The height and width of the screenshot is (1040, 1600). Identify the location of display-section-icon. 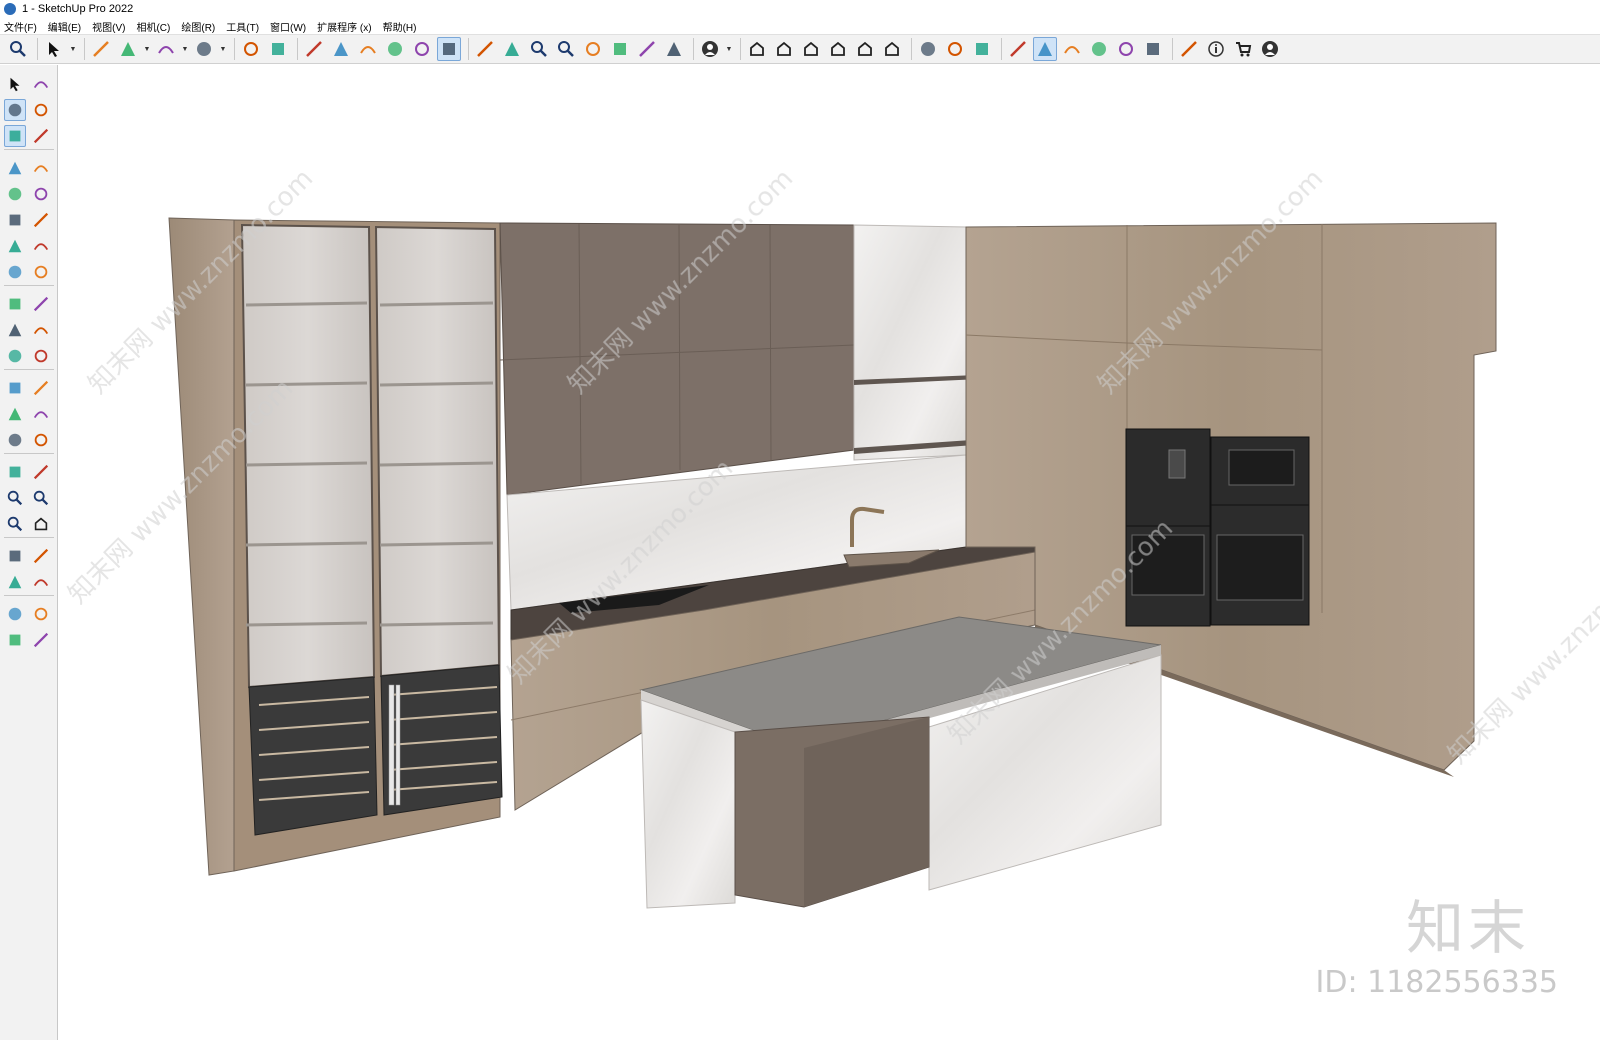
(955, 49).